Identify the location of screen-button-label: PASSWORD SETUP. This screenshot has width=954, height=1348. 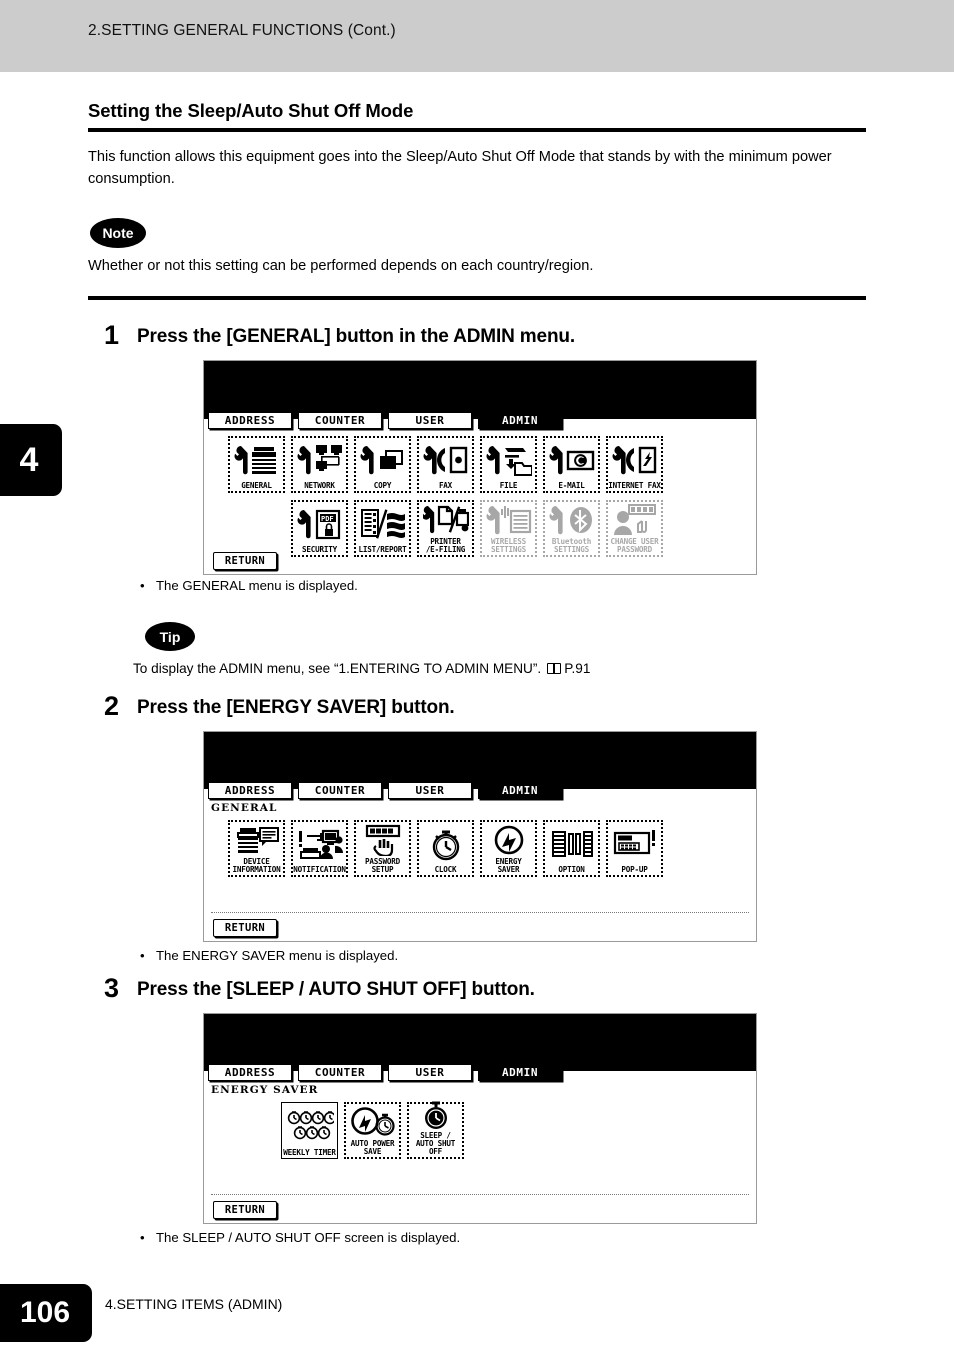
(382, 865).